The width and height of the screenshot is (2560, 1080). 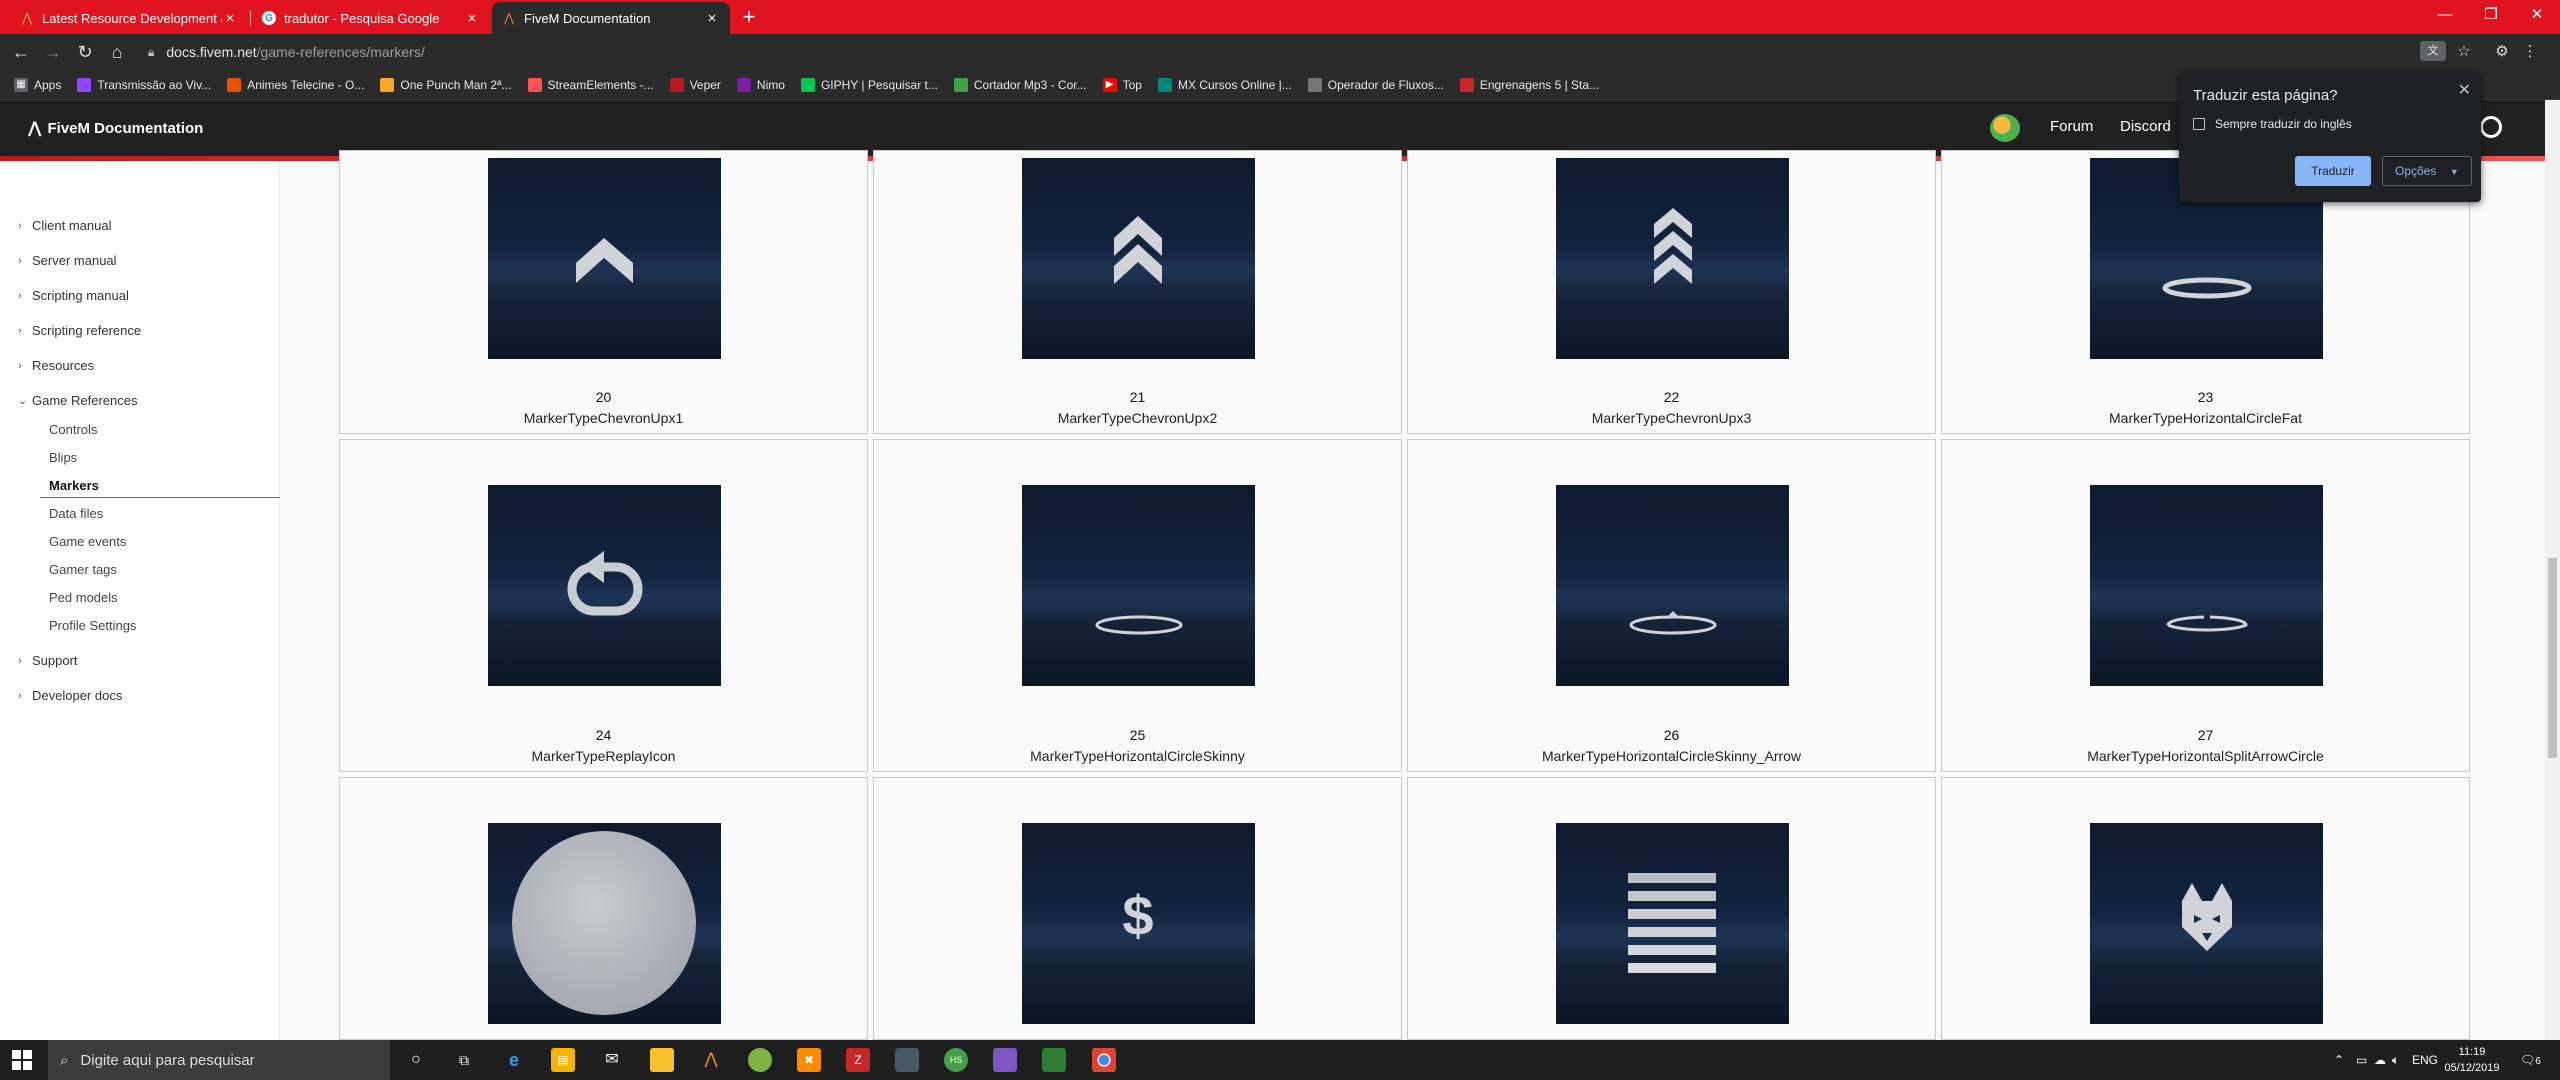 What do you see at coordinates (22, 1060) in the screenshot?
I see `windows-start-icon` at bounding box center [22, 1060].